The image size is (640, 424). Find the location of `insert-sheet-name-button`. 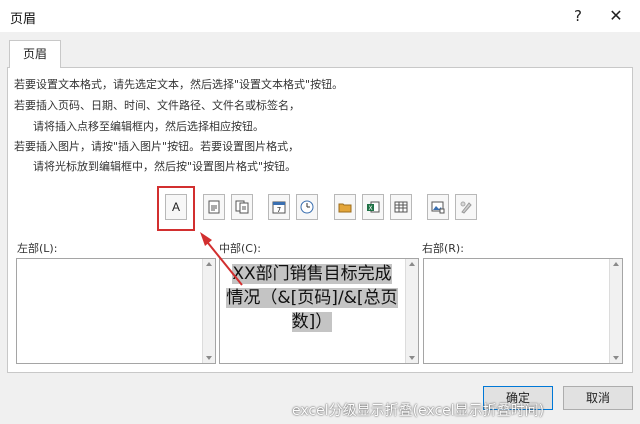

insert-sheet-name-button is located at coordinates (401, 207).